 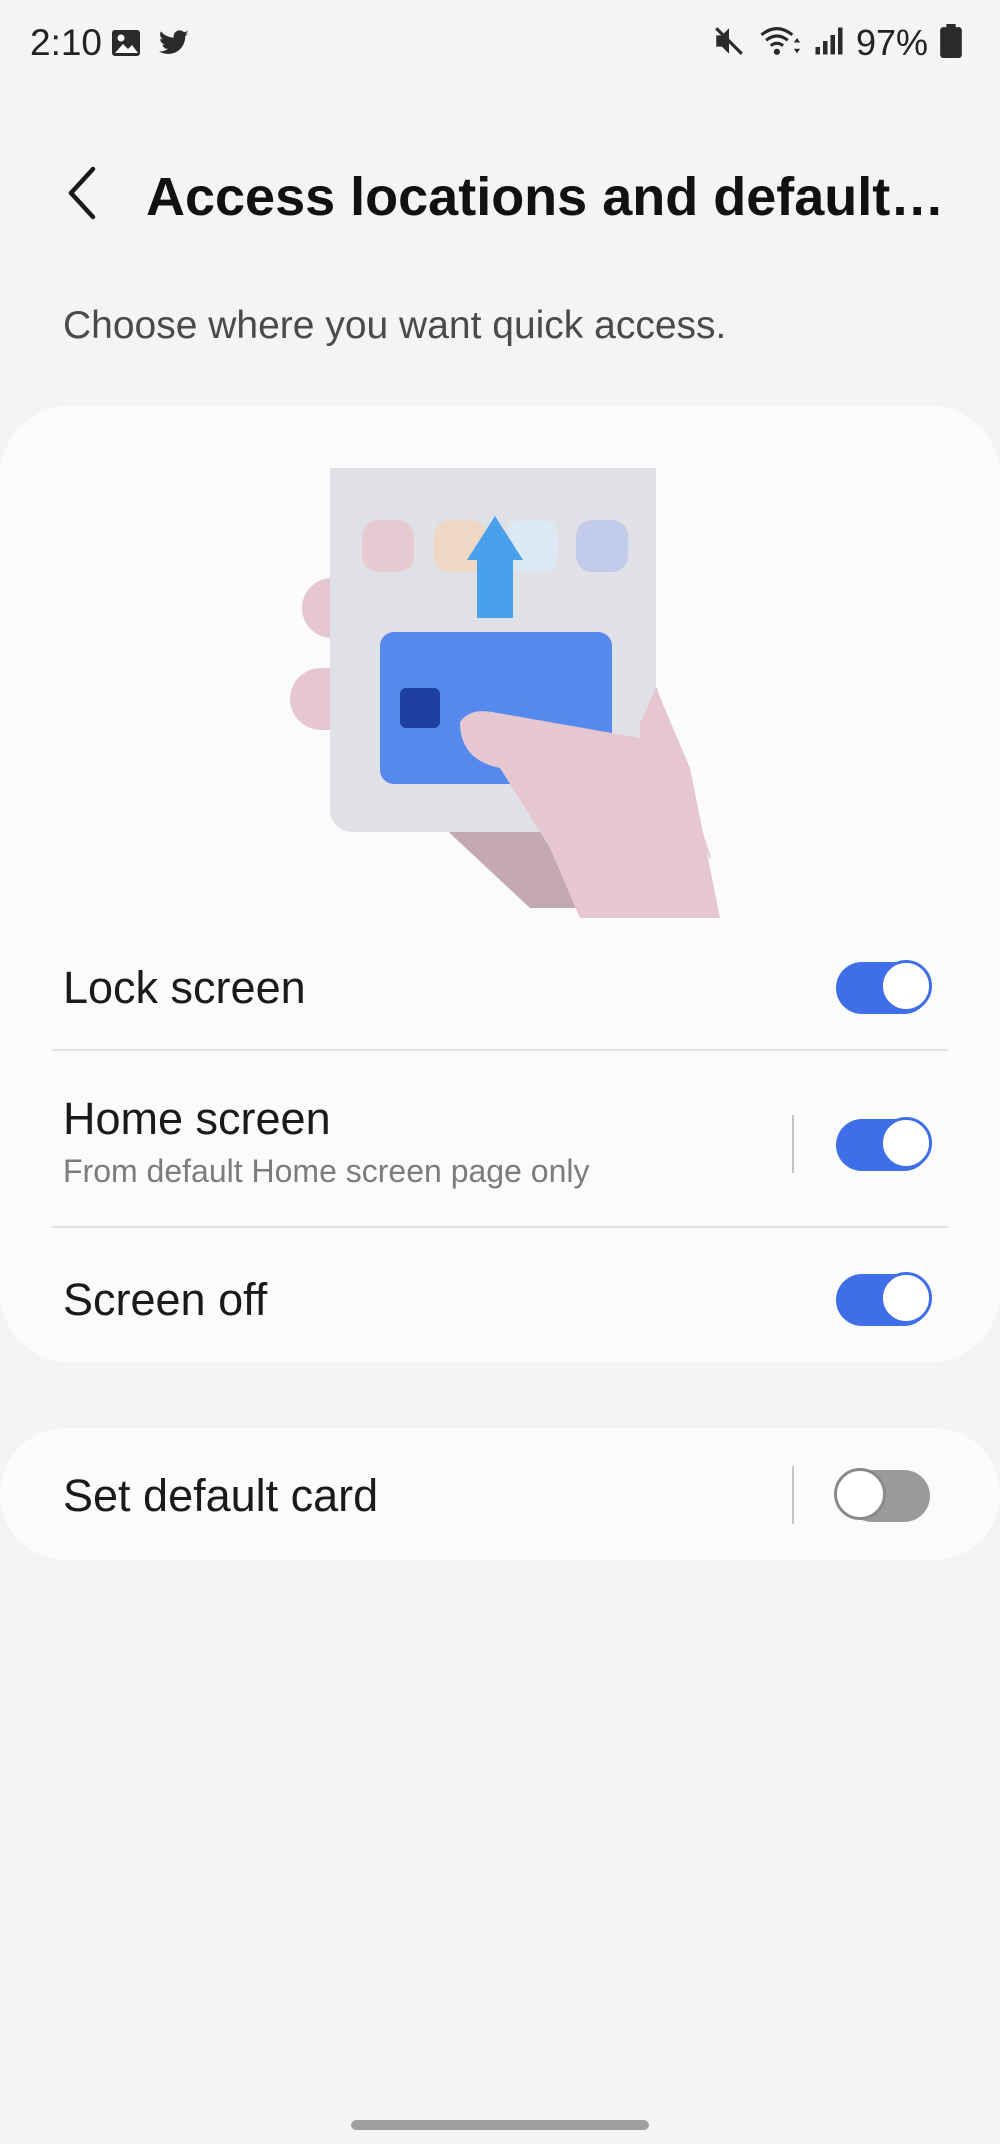 What do you see at coordinates (126, 45) in the screenshot?
I see `gallery-icon` at bounding box center [126, 45].